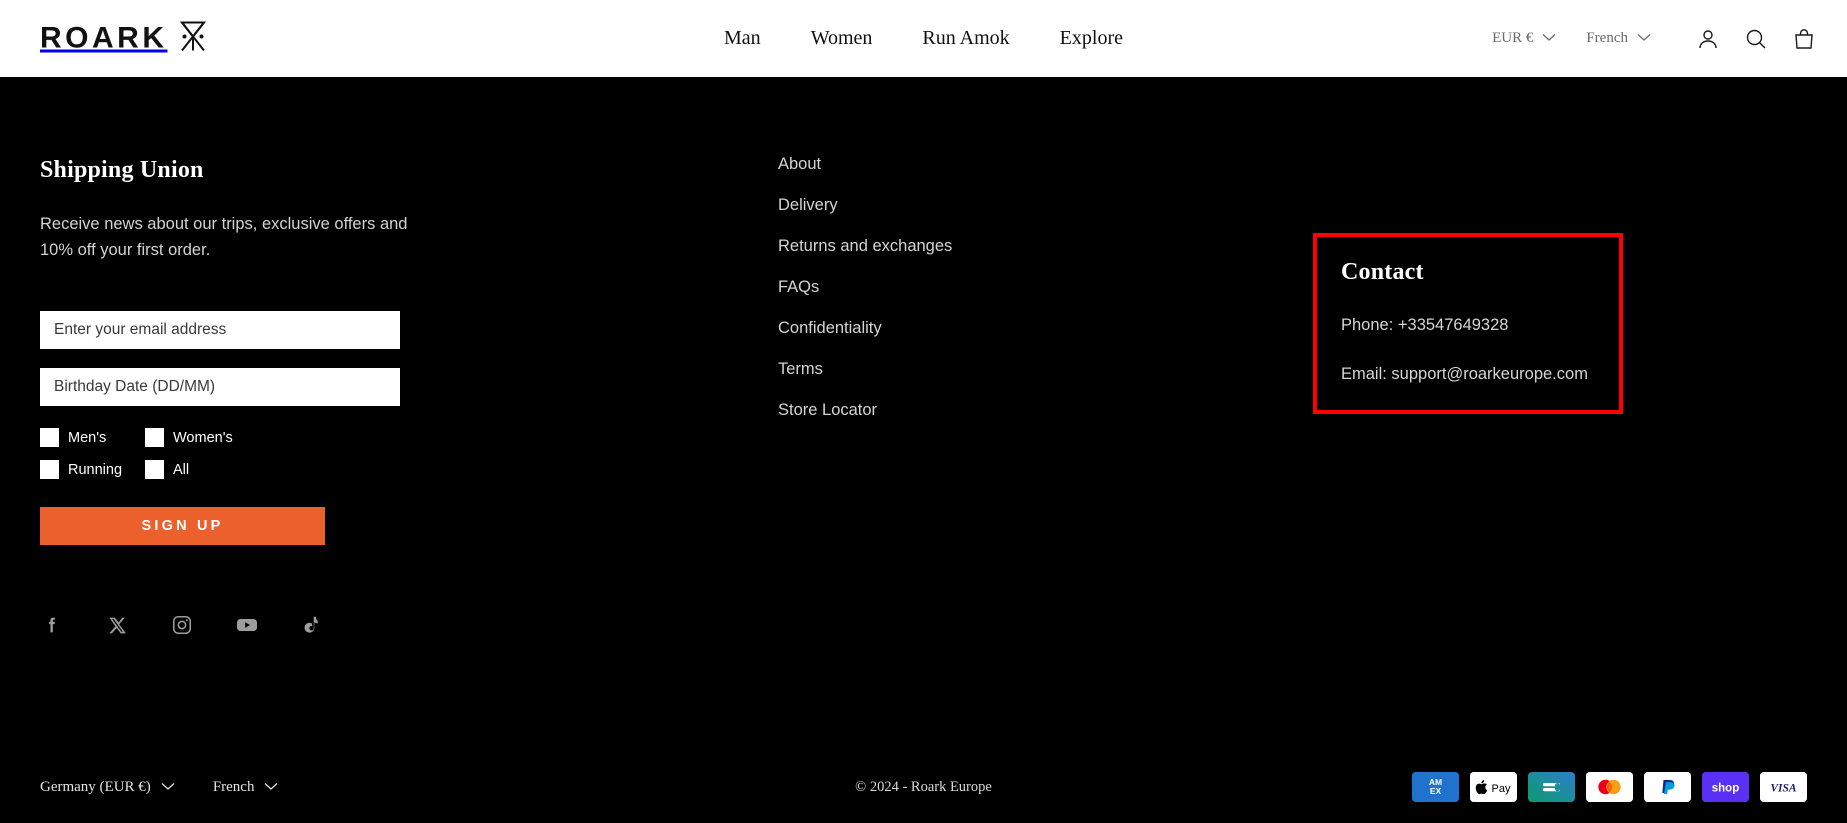 This screenshot has width=1847, height=823. I want to click on footer-selectors: Germany (EUR €) French, so click(159, 787).